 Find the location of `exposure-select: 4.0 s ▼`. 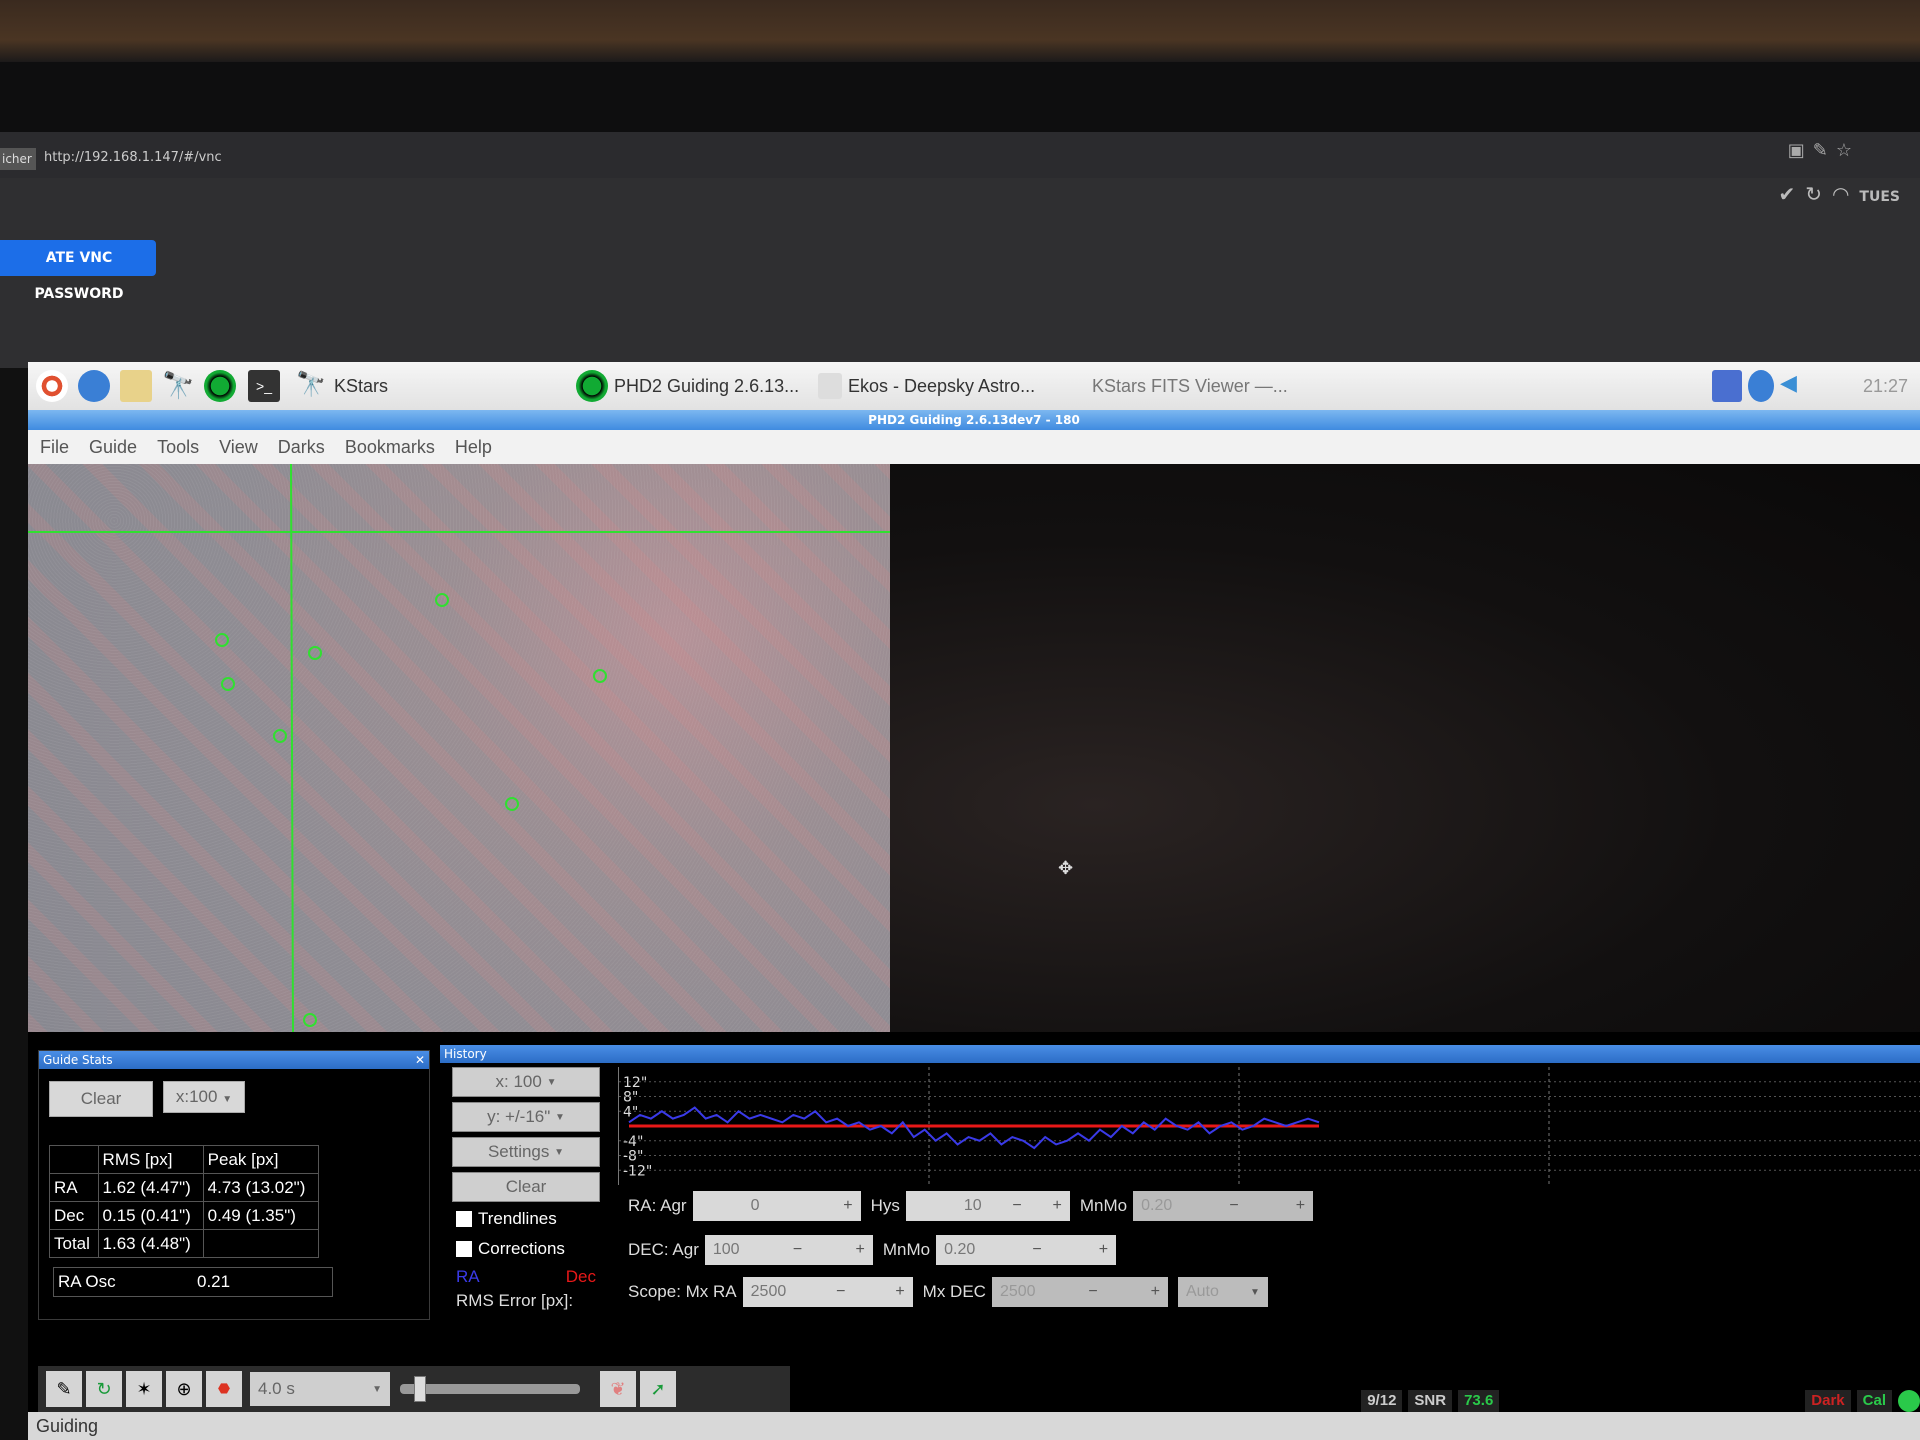

exposure-select: 4.0 s ▼ is located at coordinates (320, 1389).